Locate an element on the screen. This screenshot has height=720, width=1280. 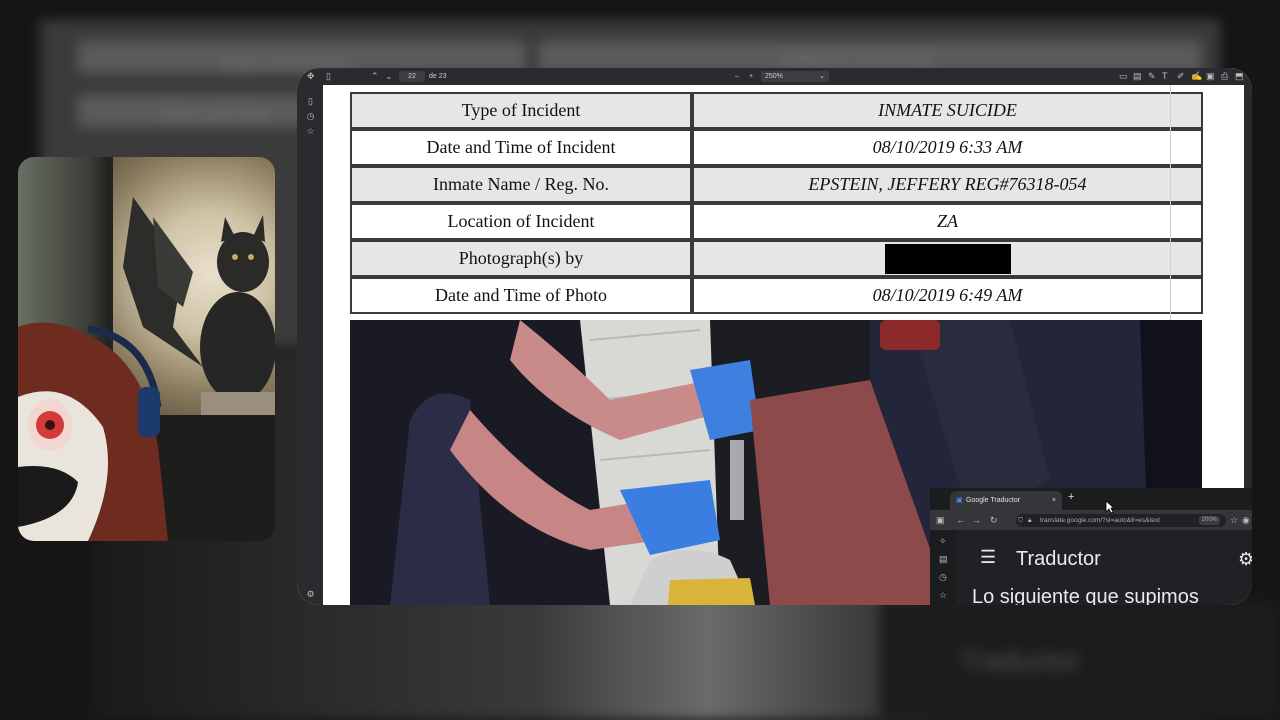
incident-value: EPSTEIN, JEFFERY REG#76318-054 is located at coordinates (947, 184).